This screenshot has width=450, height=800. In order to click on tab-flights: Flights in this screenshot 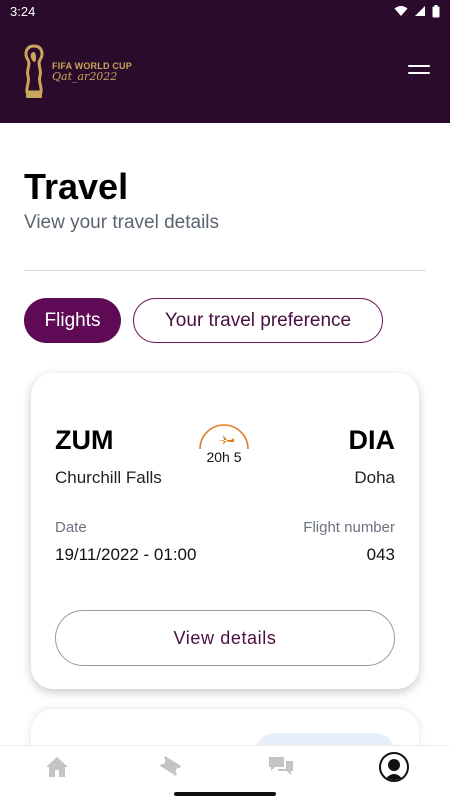, I will do `click(72, 320)`.